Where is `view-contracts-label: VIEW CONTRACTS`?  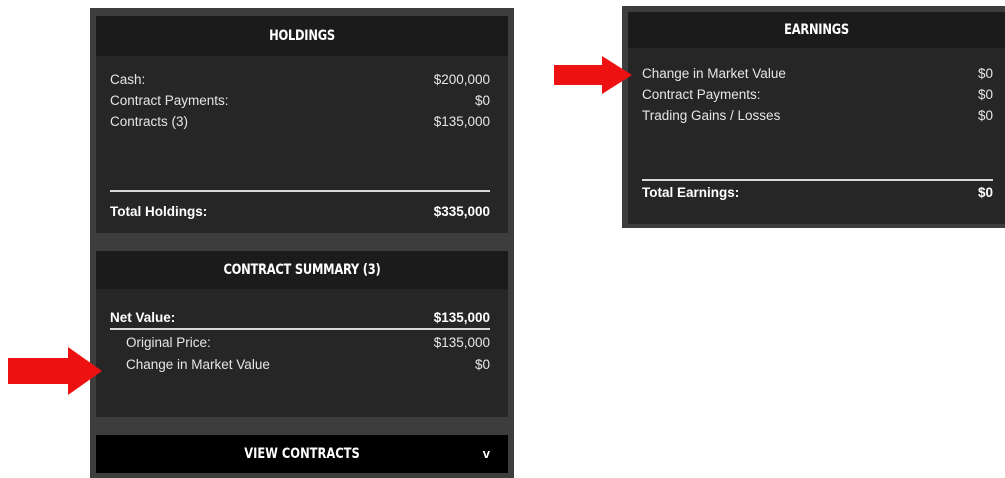 view-contracts-label: VIEW CONTRACTS is located at coordinates (302, 454).